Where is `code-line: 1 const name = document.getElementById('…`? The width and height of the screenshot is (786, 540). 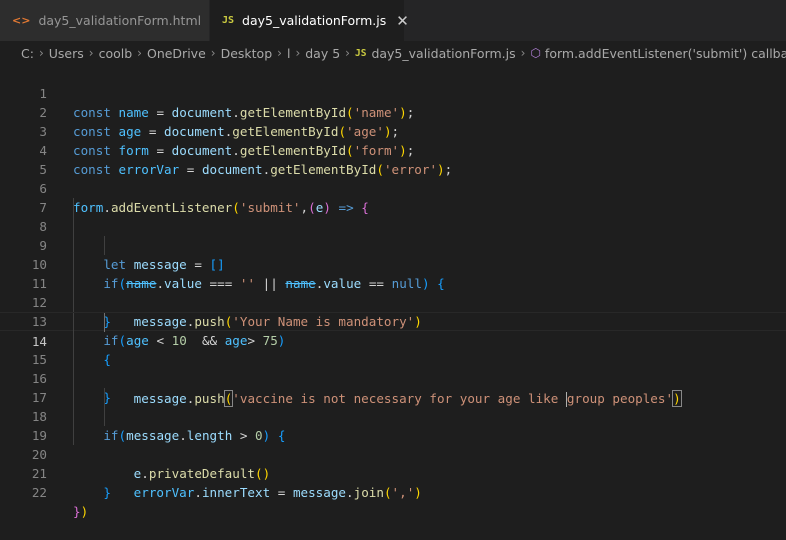
code-line: 1 const name = document.getElementById('… is located at coordinates (393, 92).